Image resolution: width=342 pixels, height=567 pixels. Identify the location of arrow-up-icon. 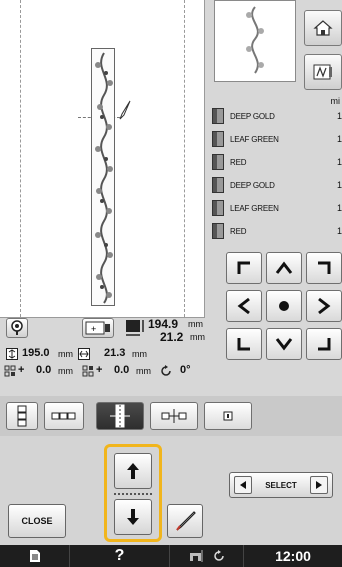
(133, 471).